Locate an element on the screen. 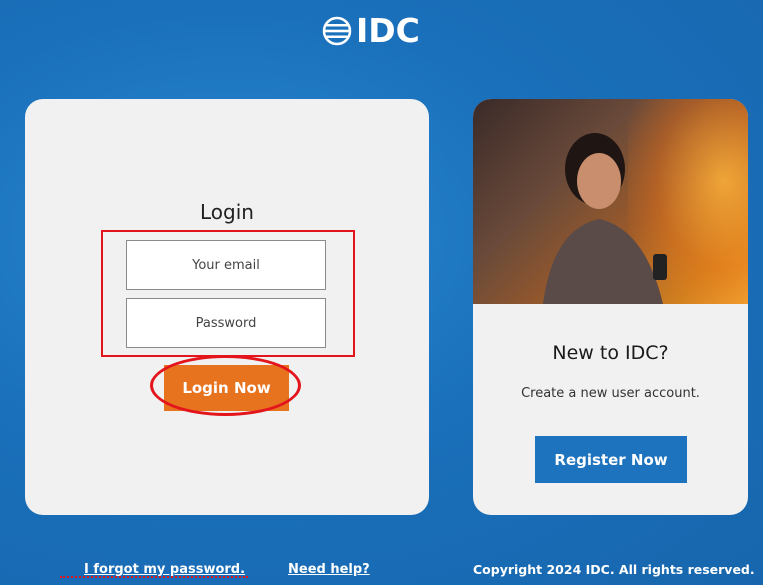 Image resolution: width=763 pixels, height=585 pixels. idc-logo: IDC is located at coordinates (371, 30).